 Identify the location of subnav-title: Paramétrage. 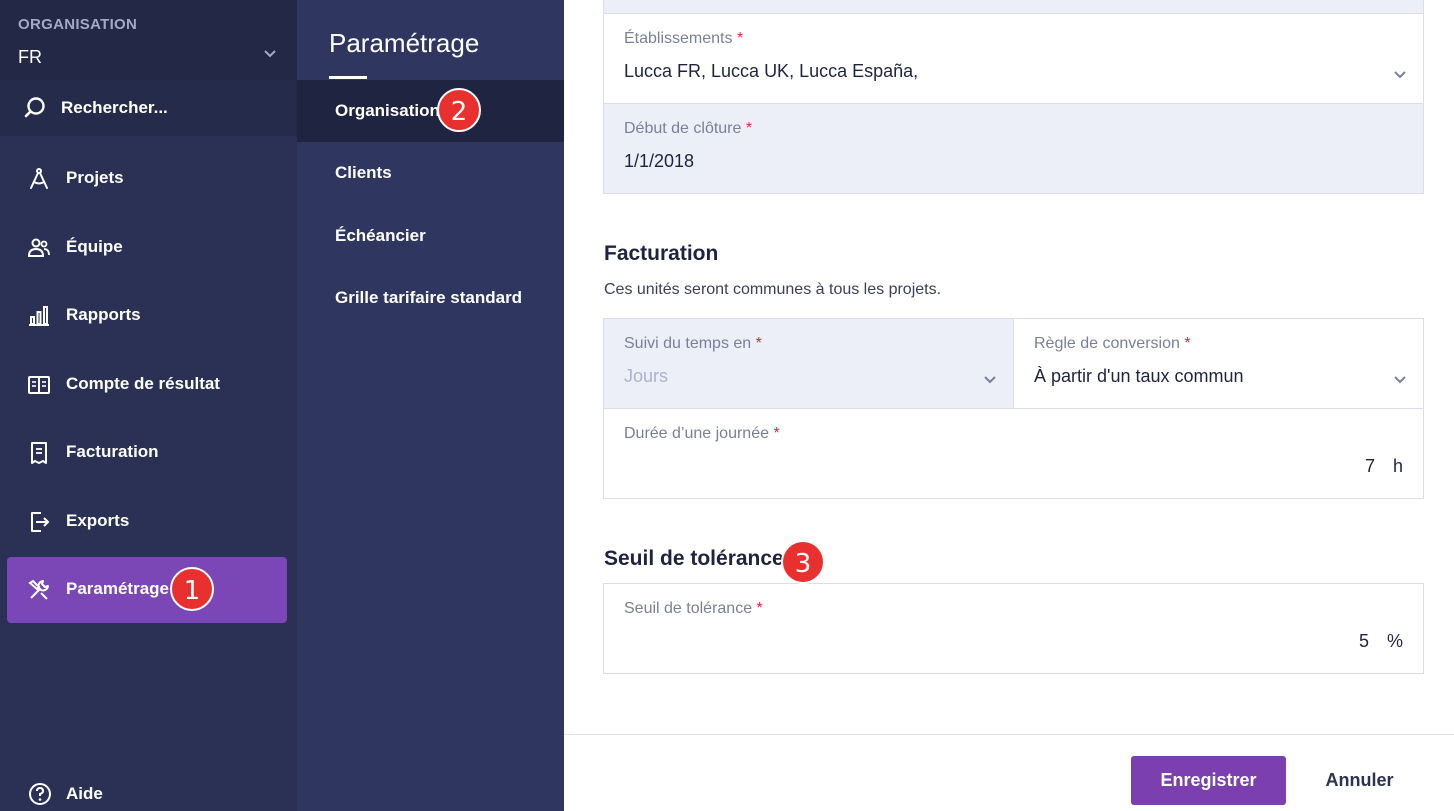
(404, 43).